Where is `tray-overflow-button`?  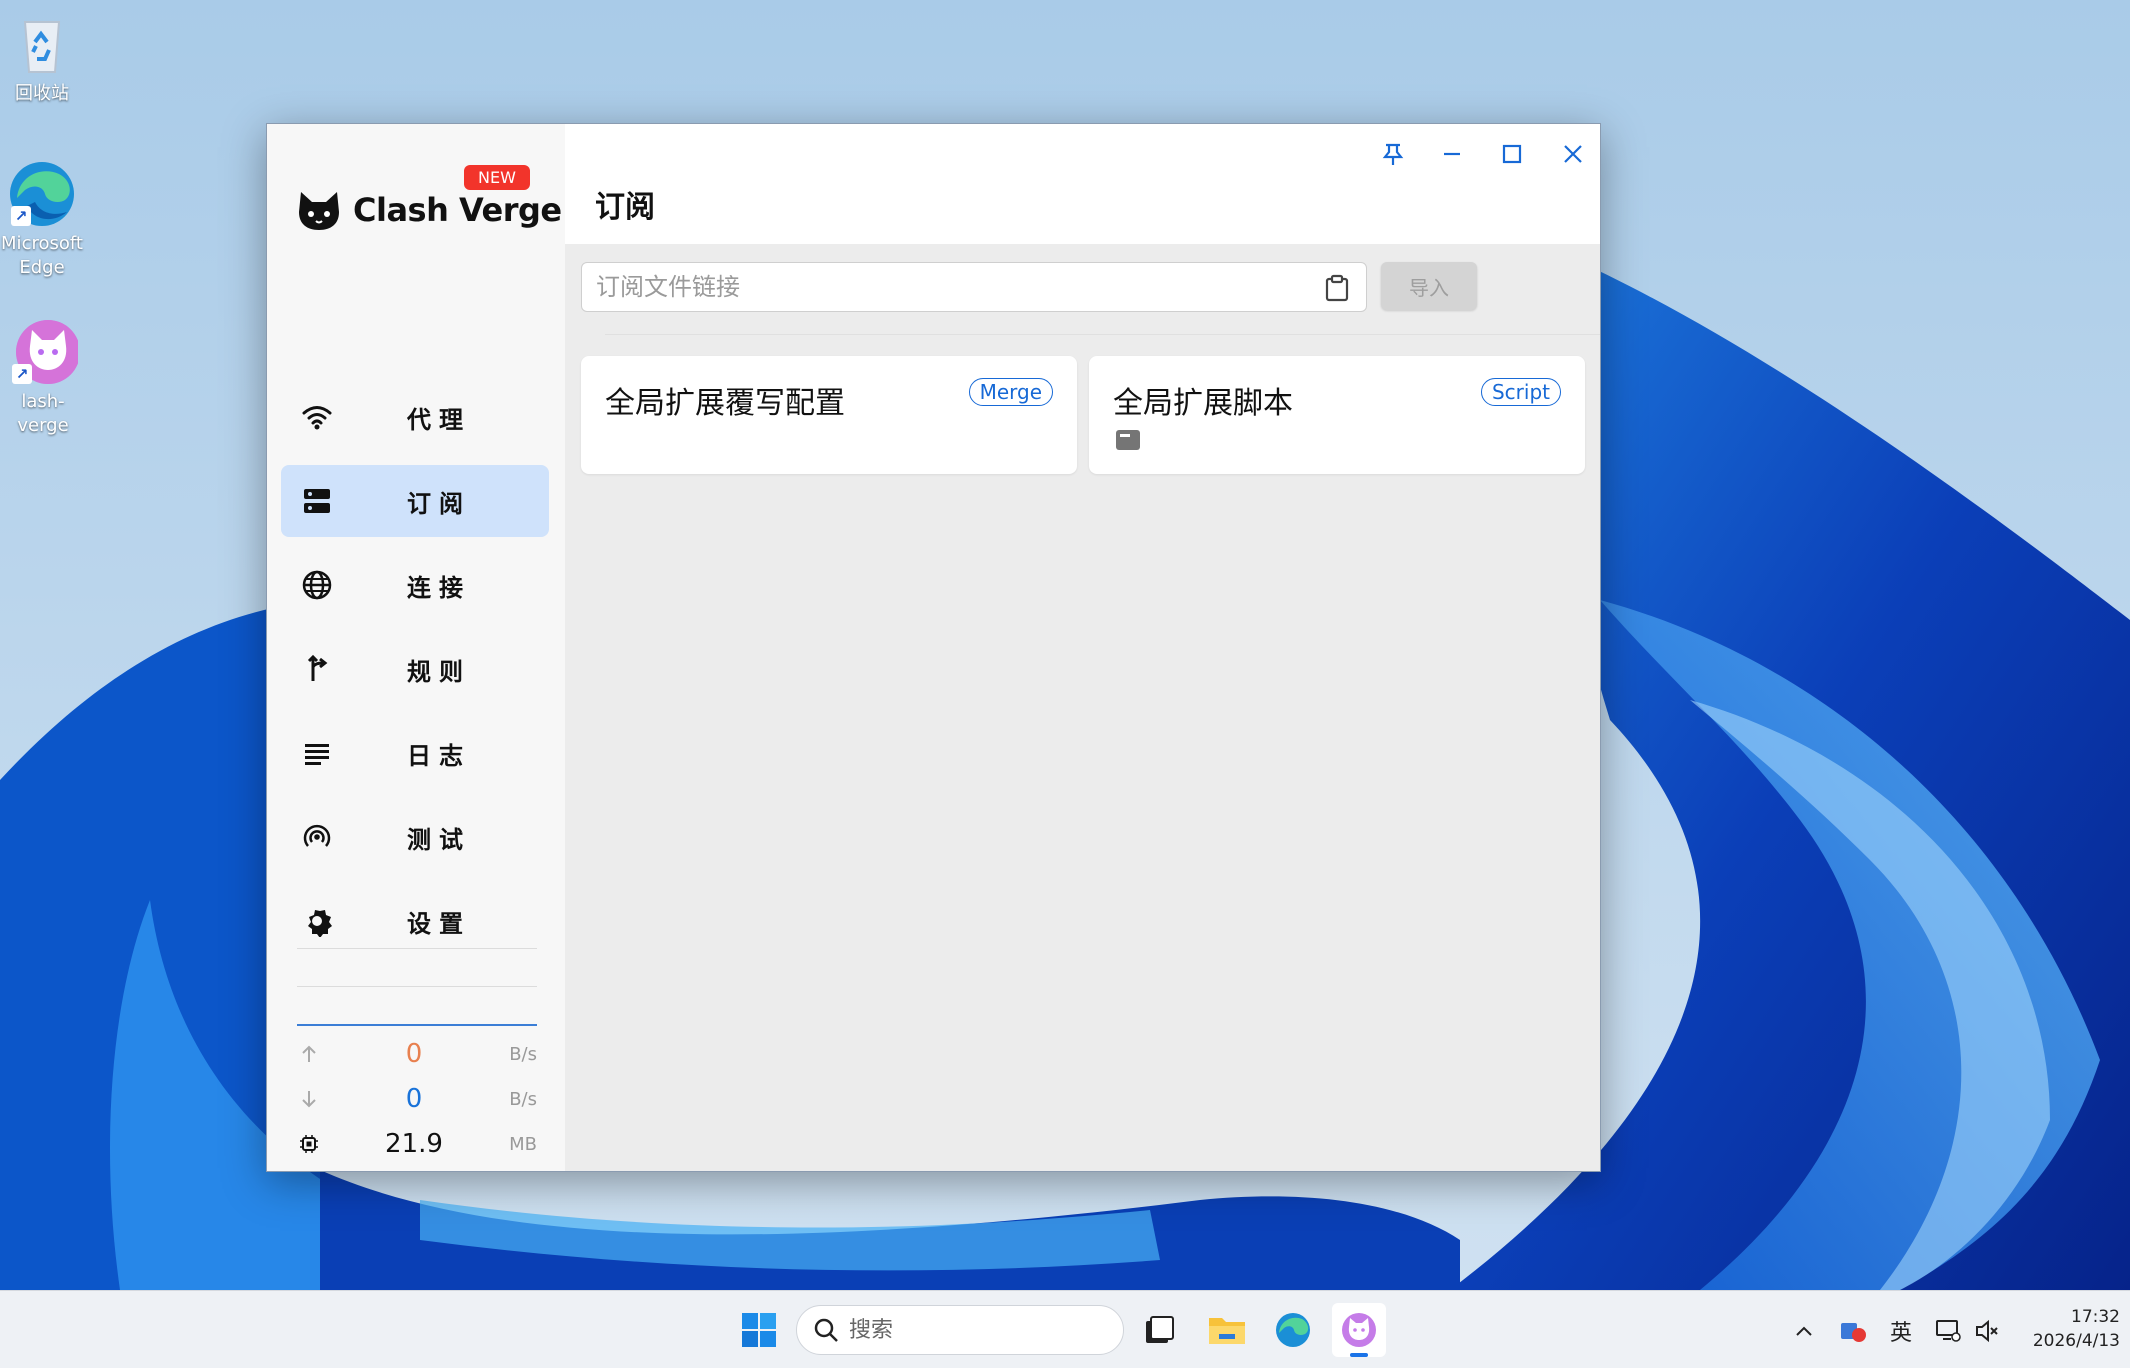 tray-overflow-button is located at coordinates (1804, 1331).